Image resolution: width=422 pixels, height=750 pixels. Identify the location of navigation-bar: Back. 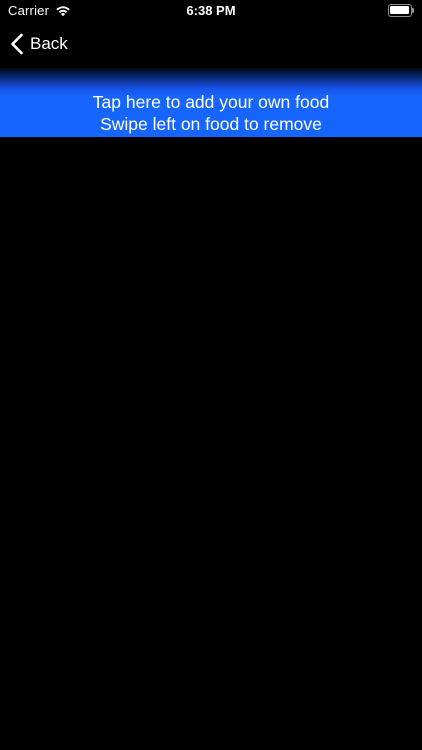
(211, 44).